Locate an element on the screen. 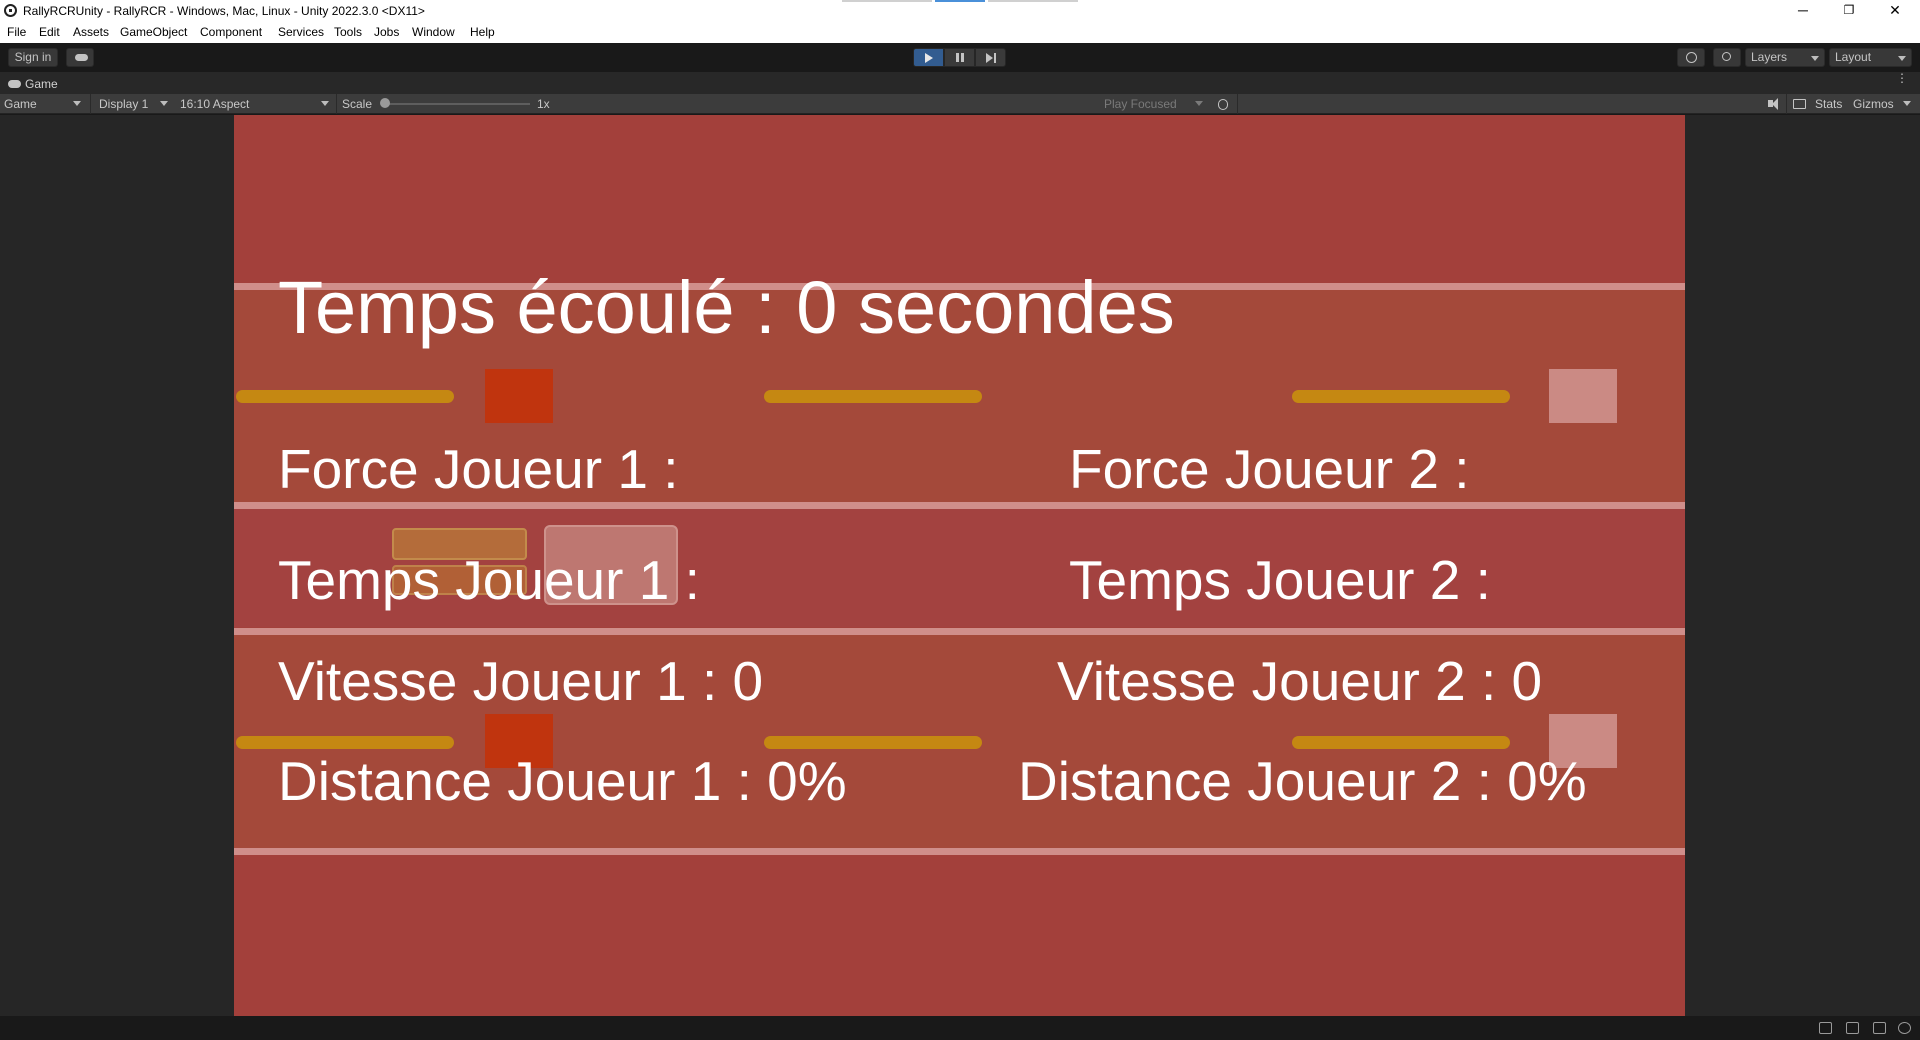 The image size is (1920, 1040). step-icon is located at coordinates (989, 58).